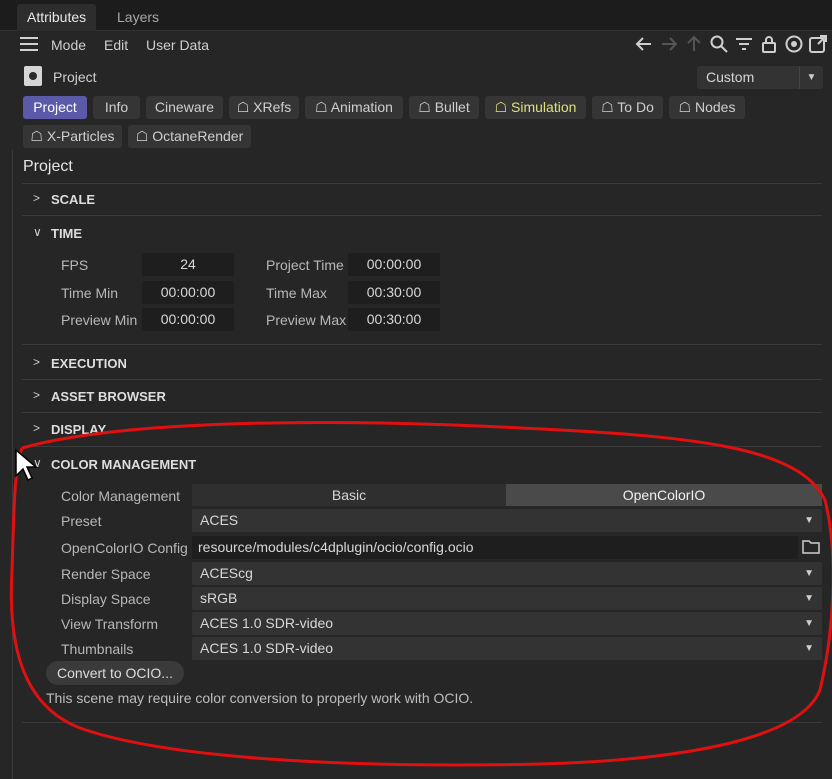 This screenshot has width=832, height=779. Describe the element at coordinates (68, 45) in the screenshot. I see `menu-mode: Mode` at that location.